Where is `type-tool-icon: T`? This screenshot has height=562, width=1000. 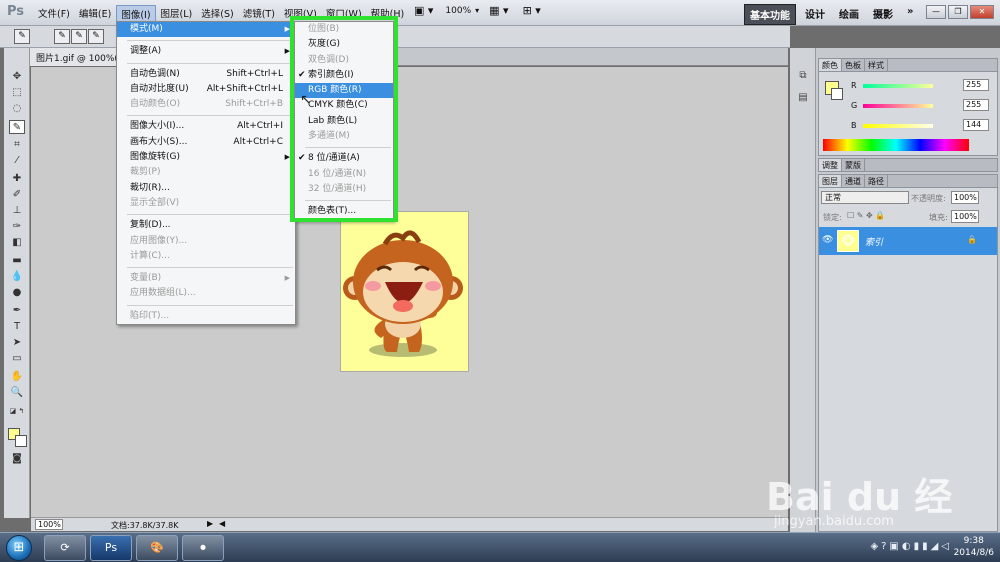 type-tool-icon: T is located at coordinates (17, 327).